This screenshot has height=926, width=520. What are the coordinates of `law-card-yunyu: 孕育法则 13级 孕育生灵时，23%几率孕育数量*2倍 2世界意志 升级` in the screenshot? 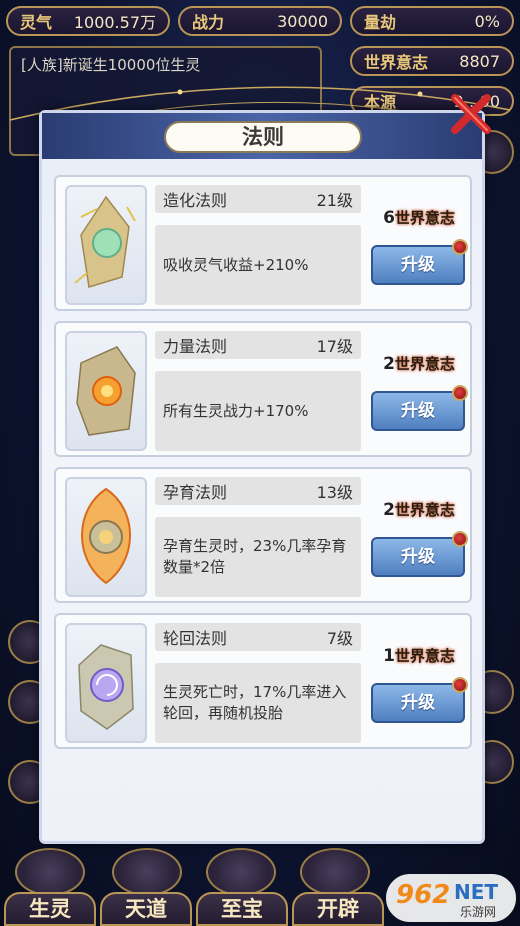 It's located at (263, 535).